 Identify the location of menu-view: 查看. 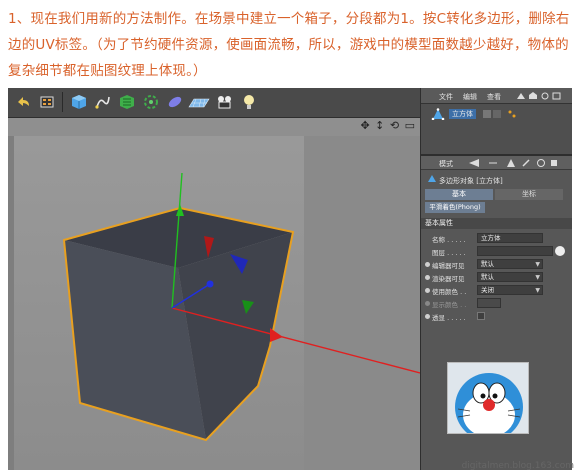
(494, 97).